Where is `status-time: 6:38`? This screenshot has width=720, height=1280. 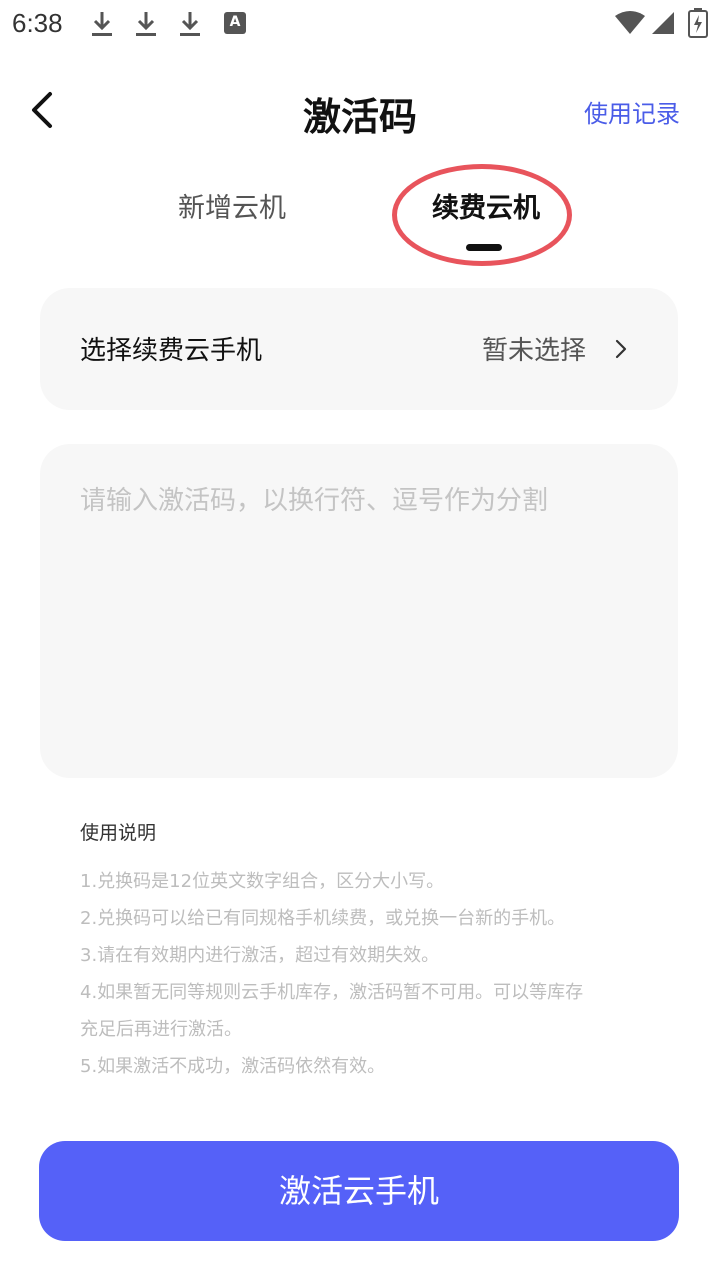
status-time: 6:38 is located at coordinates (37, 23).